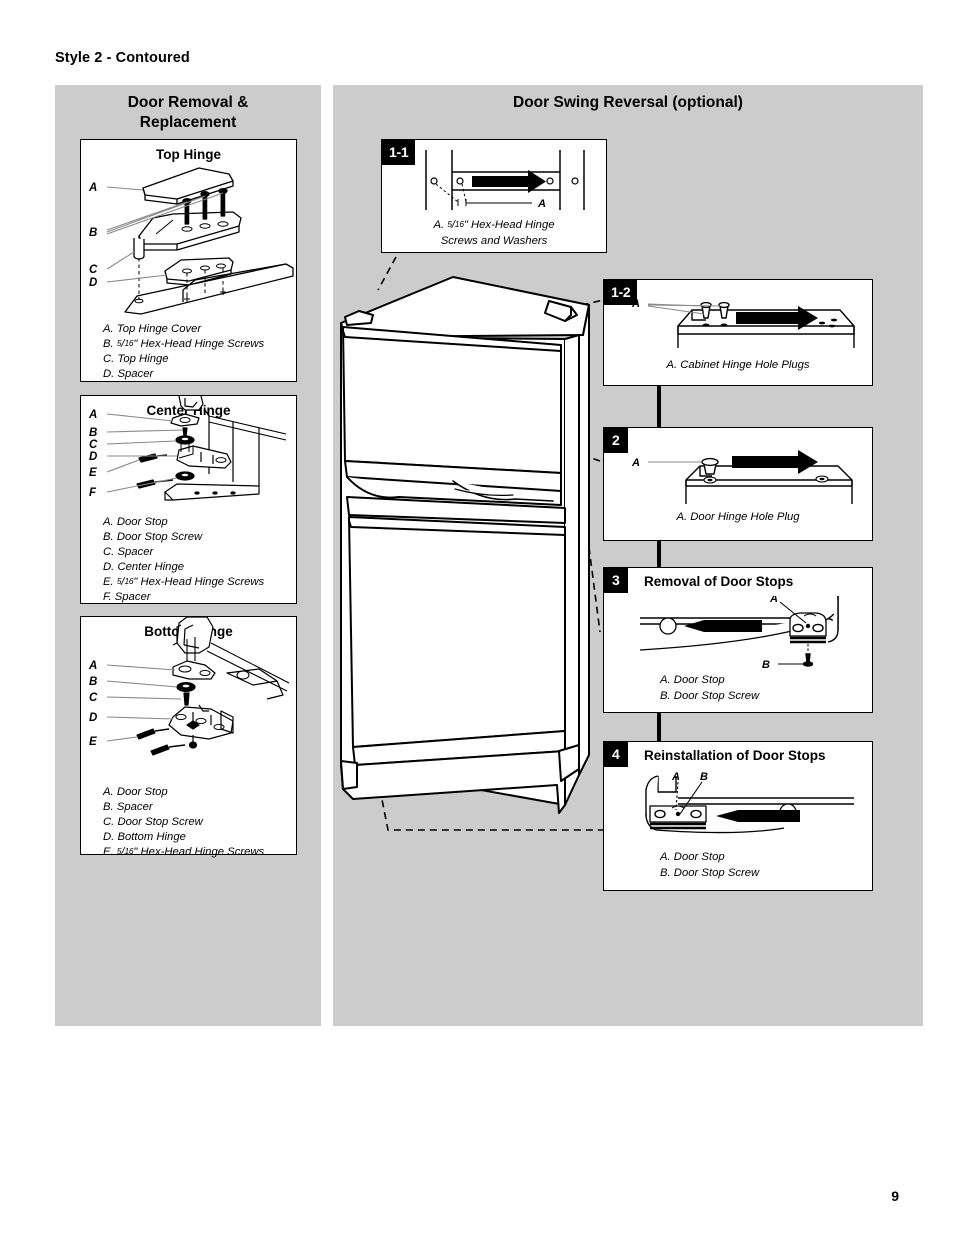  What do you see at coordinates (128, 806) in the screenshot?
I see `legend-item-b: B. Spacer` at bounding box center [128, 806].